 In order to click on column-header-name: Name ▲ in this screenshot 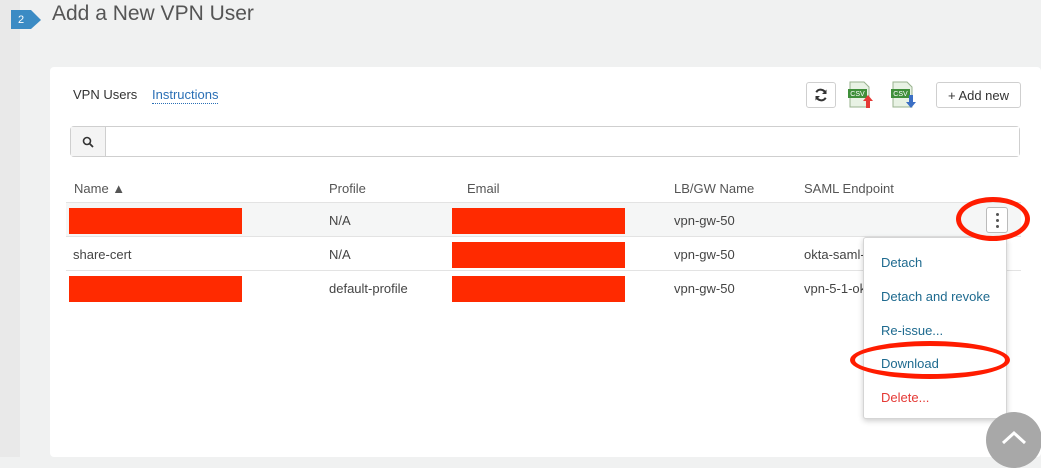, I will do `click(99, 188)`.